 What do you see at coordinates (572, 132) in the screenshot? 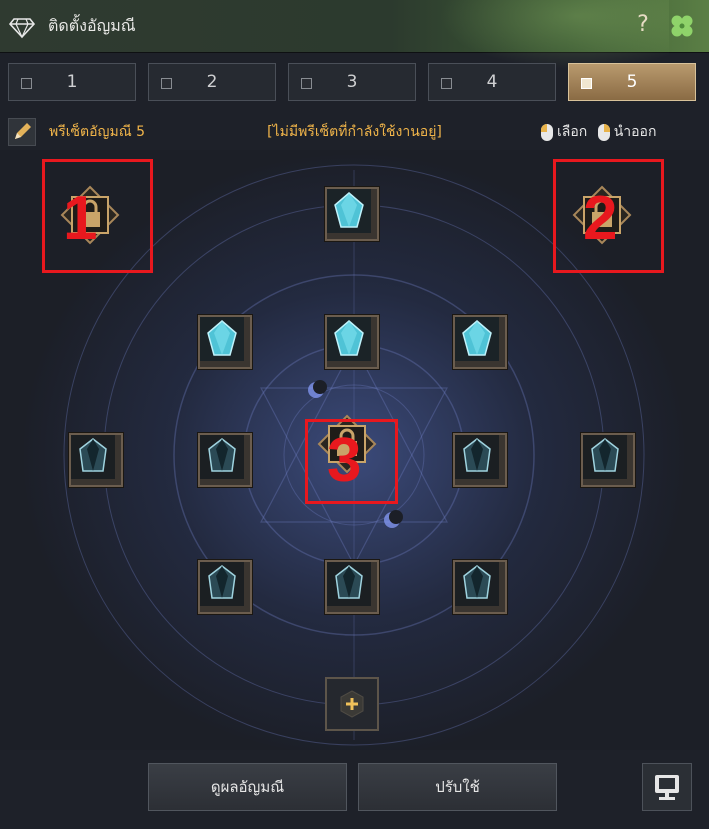
I see `legend-select-label: เลือก` at bounding box center [572, 132].